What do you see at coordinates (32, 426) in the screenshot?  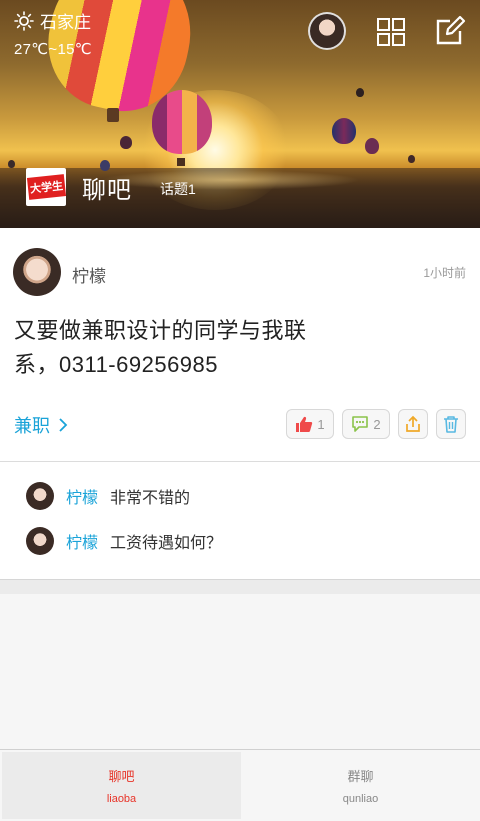 I see `post-tag-label: 兼职` at bounding box center [32, 426].